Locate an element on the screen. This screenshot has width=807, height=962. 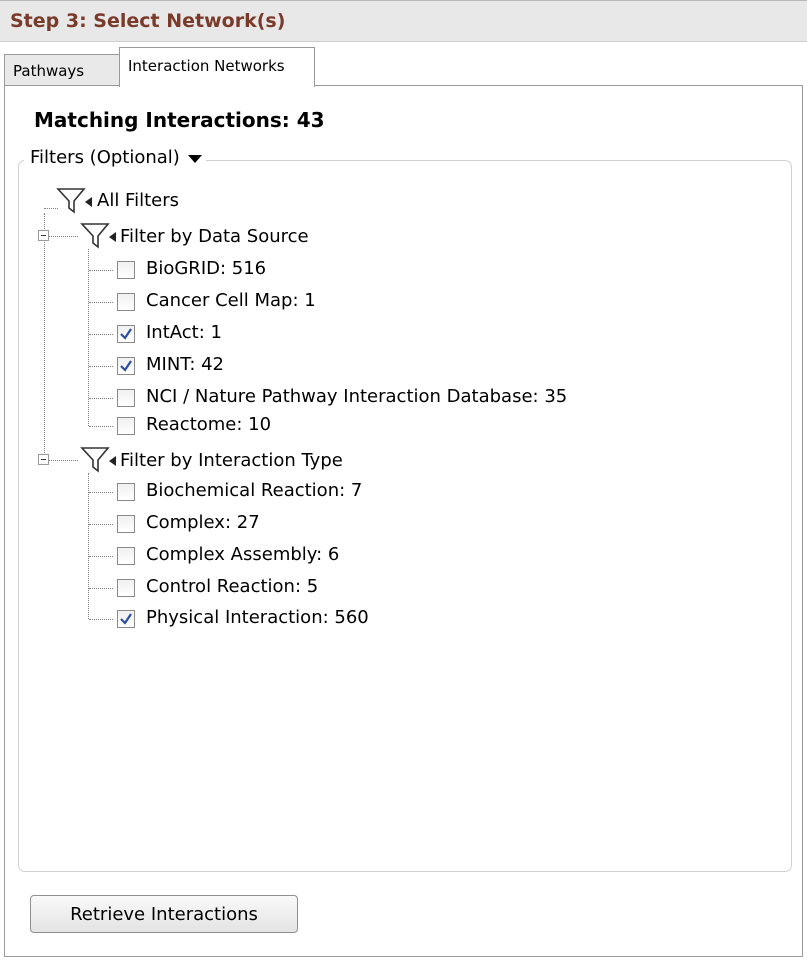
filters-legend-label: Filters (Optional) is located at coordinates (105, 157).